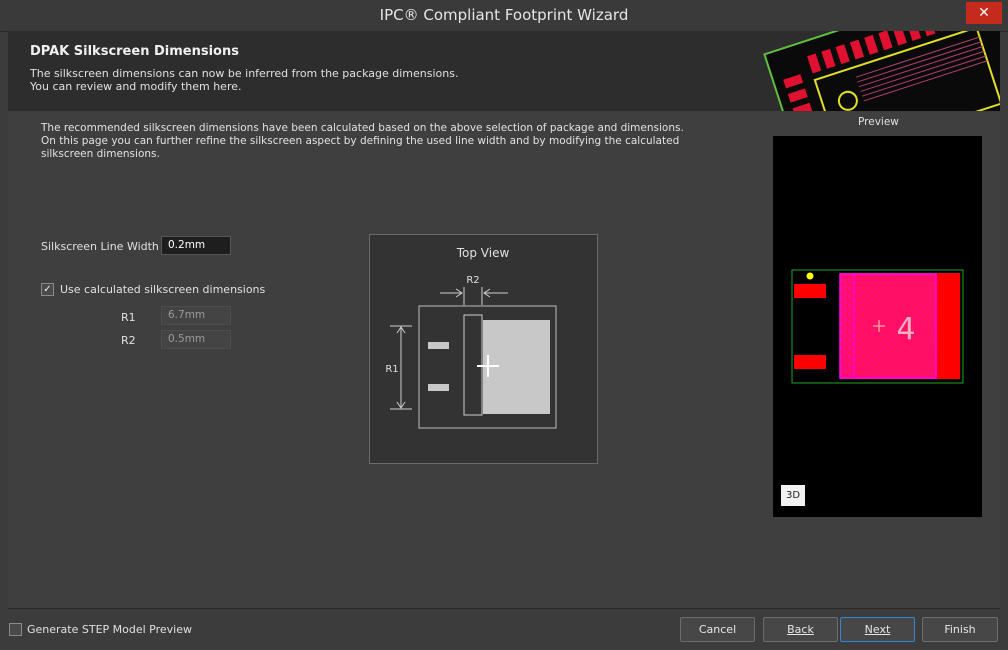 This screenshot has width=1008, height=650. I want to click on line-width-input: 0.2mm, so click(196, 245).